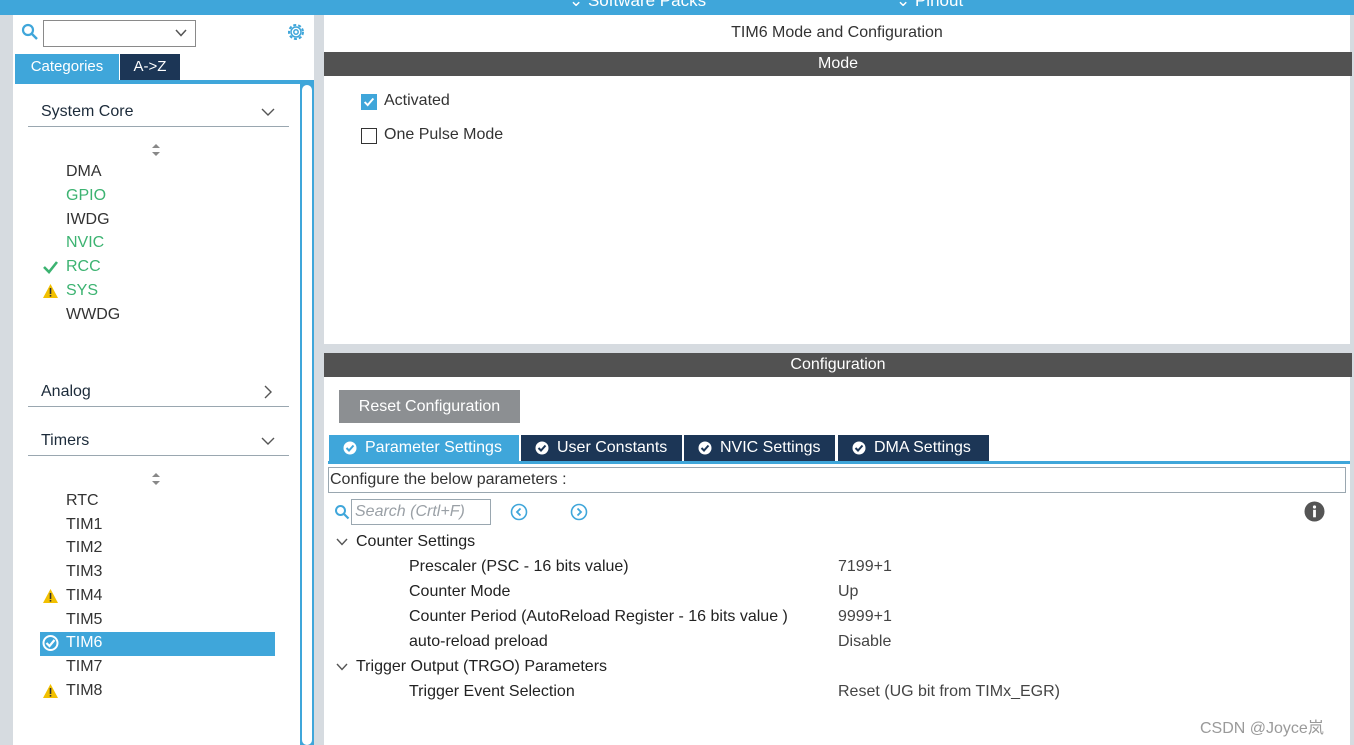 The image size is (1354, 745). I want to click on tab-nvic-settings: NVIC Settings, so click(759, 448).